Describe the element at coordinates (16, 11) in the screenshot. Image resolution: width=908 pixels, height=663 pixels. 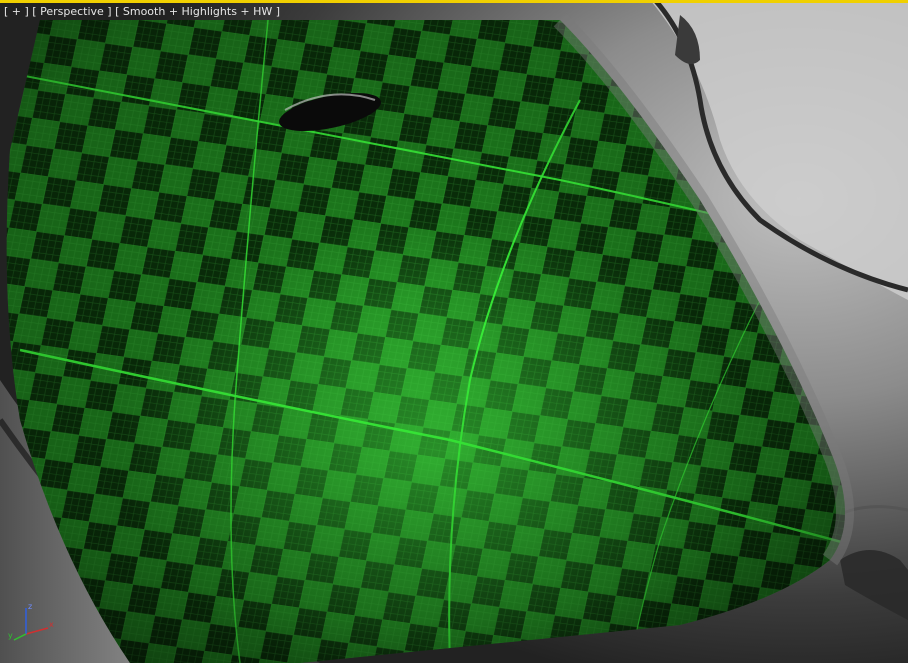
I see `viewport-menu-button: [ + ]` at that location.